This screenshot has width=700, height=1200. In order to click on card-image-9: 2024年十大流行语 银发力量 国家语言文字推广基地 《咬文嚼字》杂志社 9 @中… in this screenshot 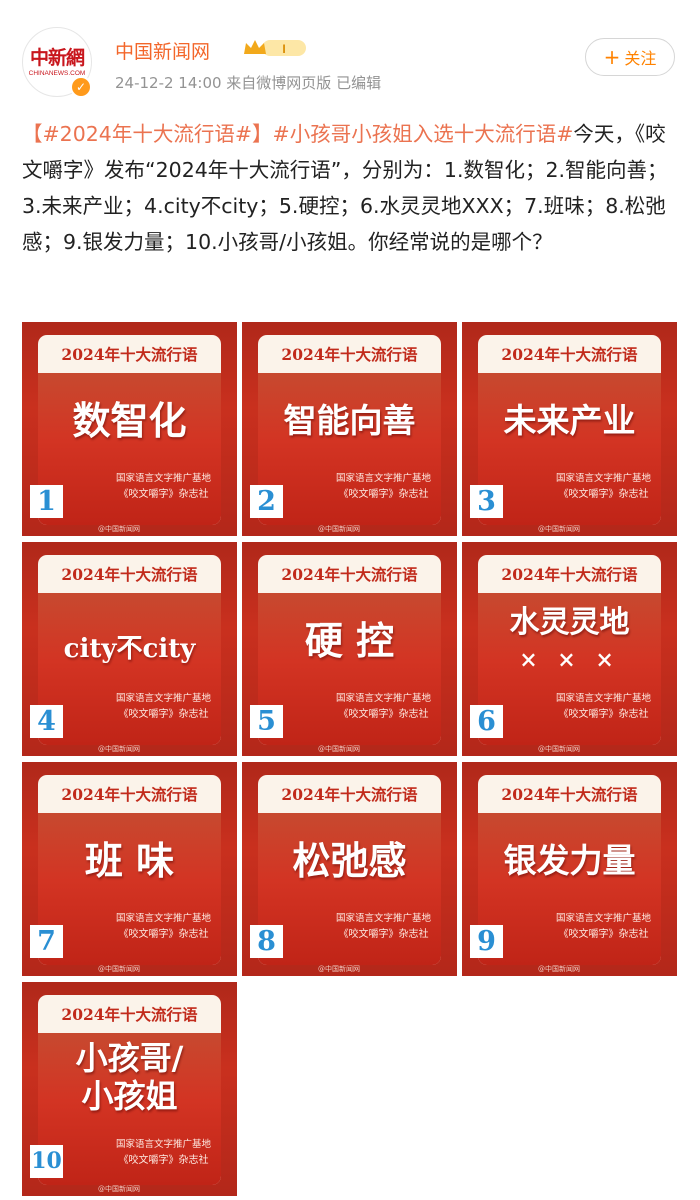, I will do `click(569, 869)`.